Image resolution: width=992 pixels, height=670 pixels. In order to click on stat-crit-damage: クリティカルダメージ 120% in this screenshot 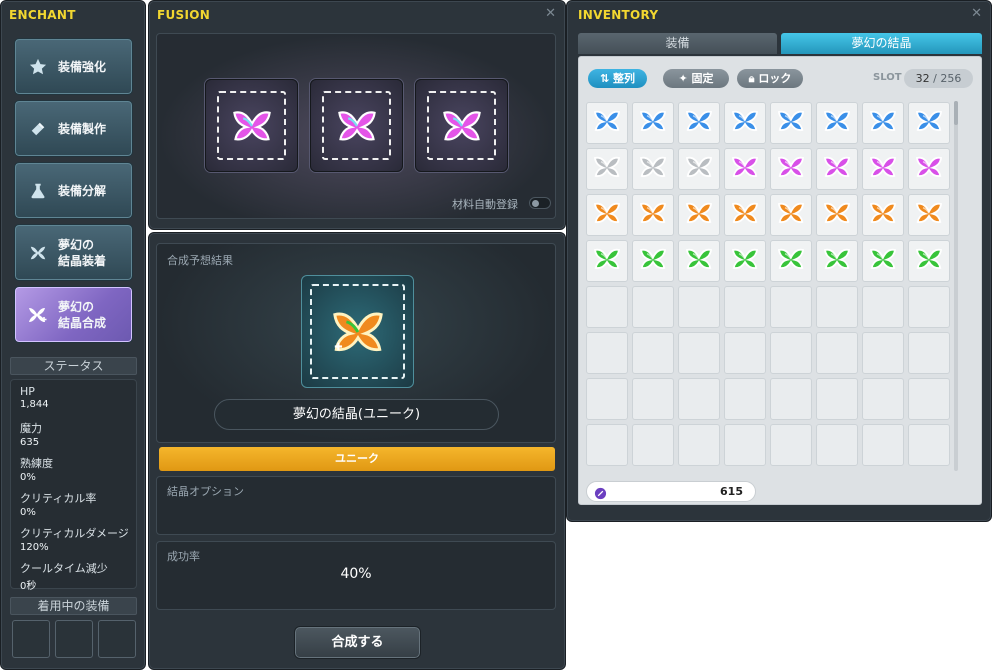, I will do `click(74, 540)`.